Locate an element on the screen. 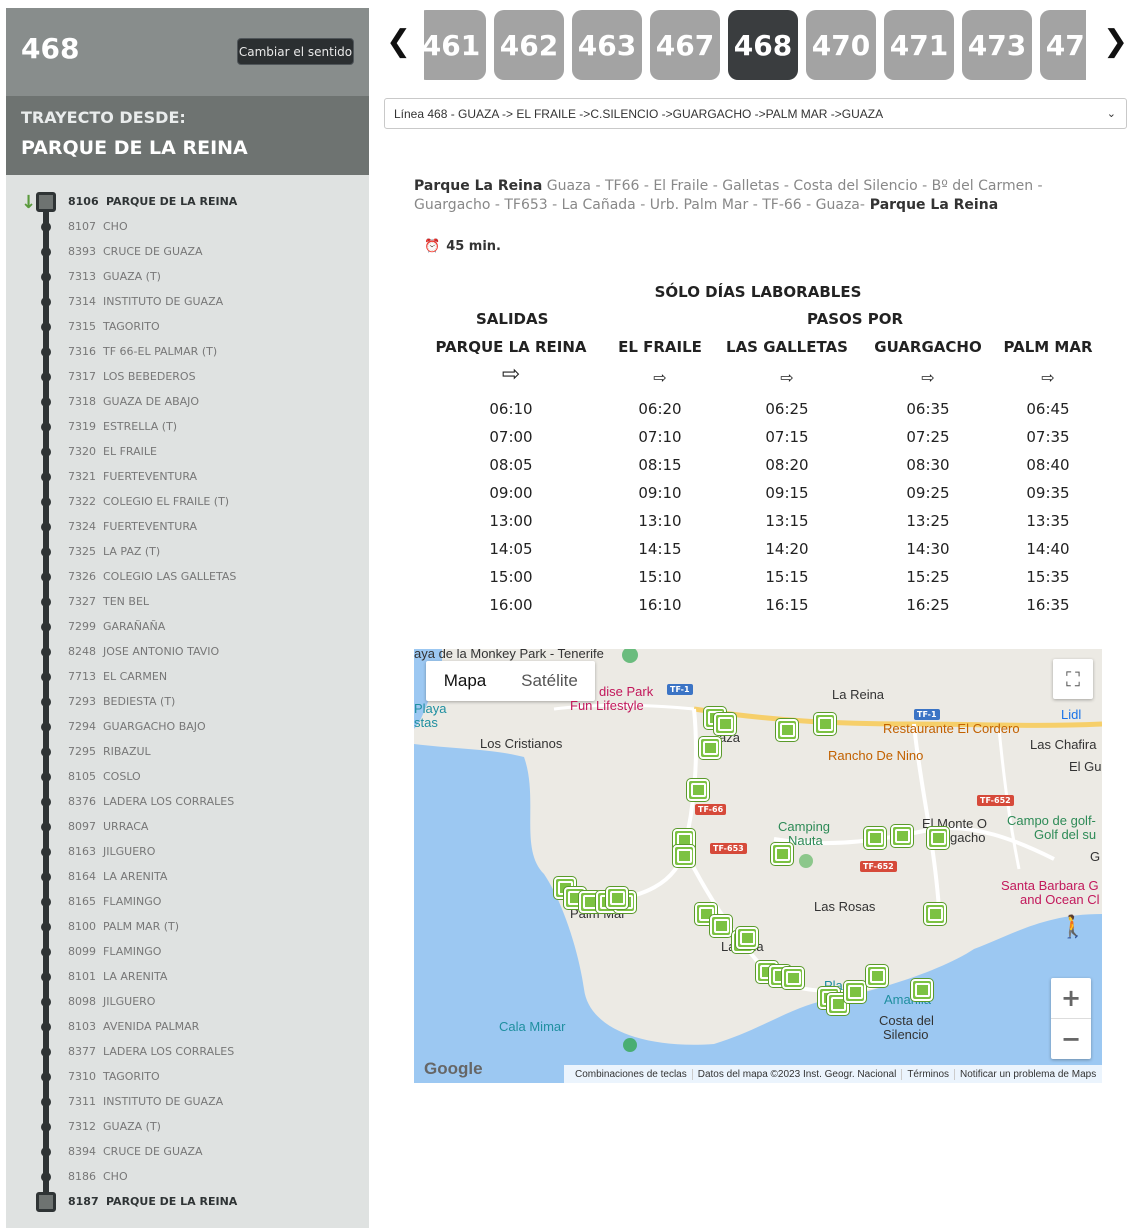 Image resolution: width=1140 pixels, height=1228 pixels. stop-item: 7314 INSTITUTO DE GUAZA is located at coordinates (187, 302).